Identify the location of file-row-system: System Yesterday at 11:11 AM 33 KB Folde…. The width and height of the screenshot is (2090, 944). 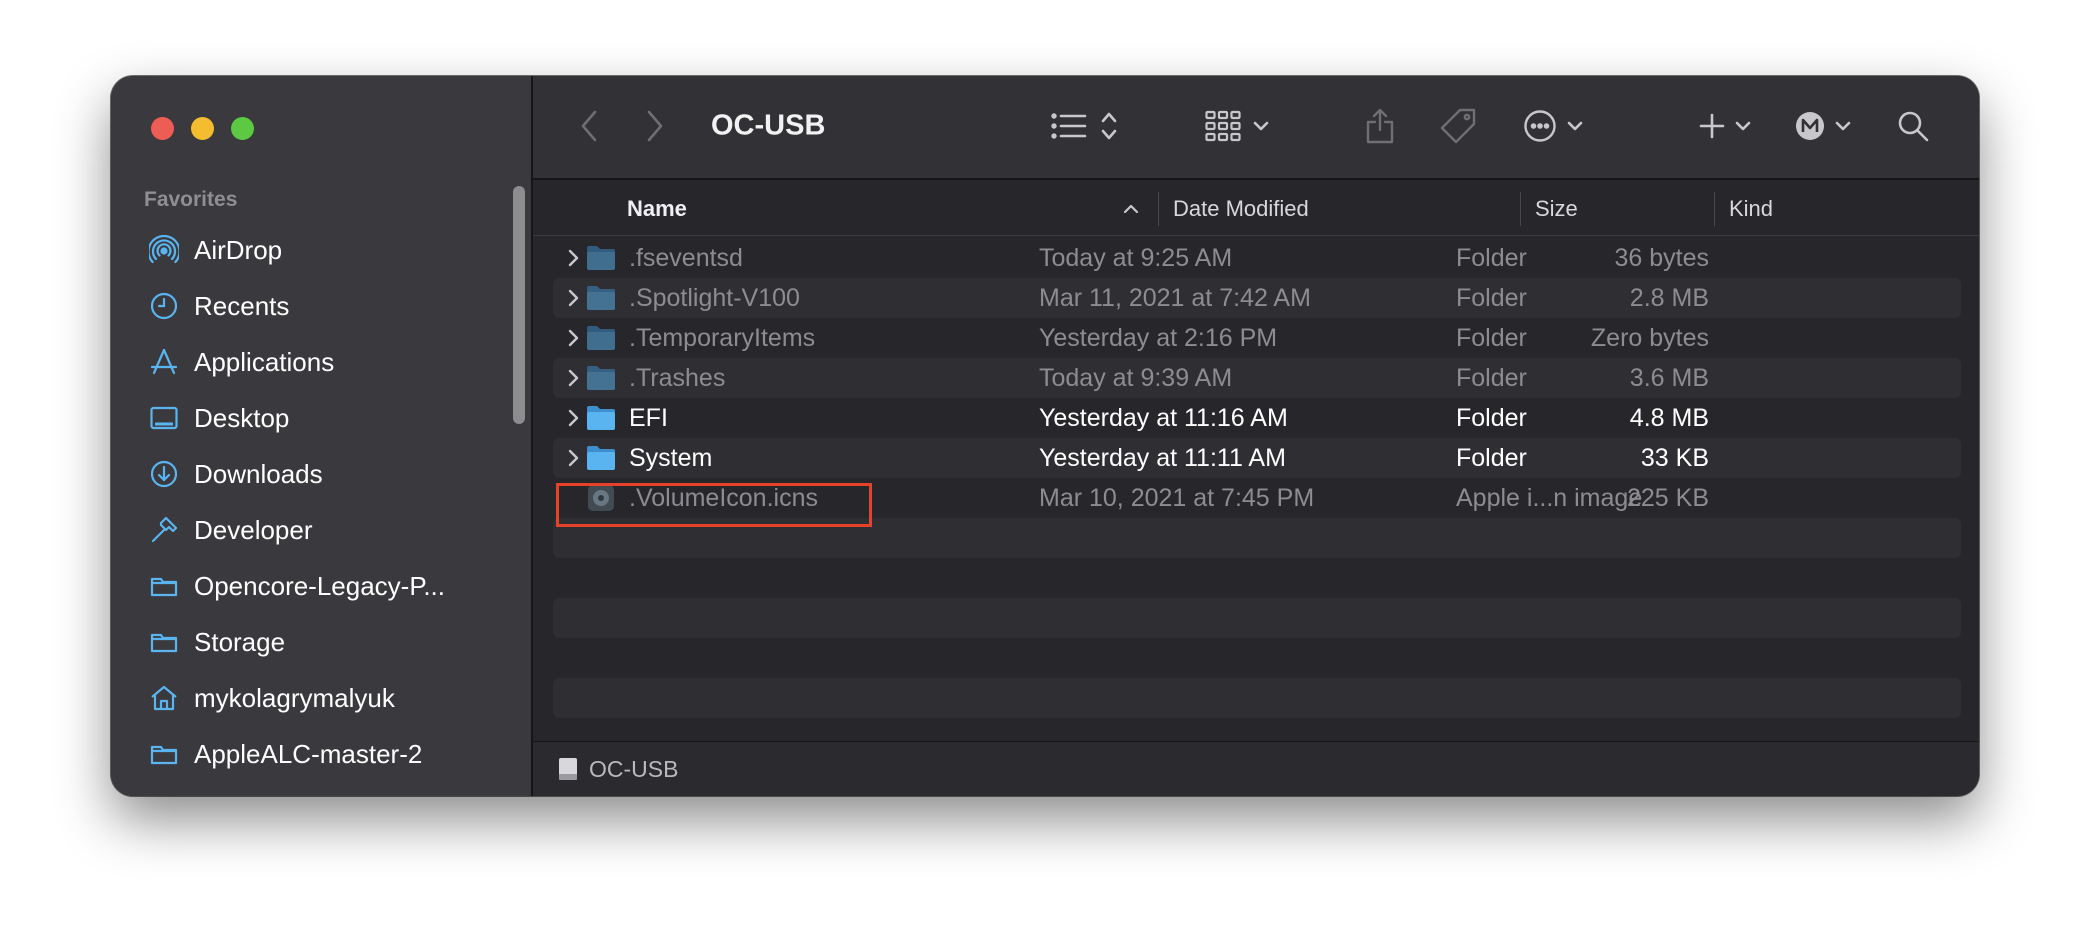
(1257, 458).